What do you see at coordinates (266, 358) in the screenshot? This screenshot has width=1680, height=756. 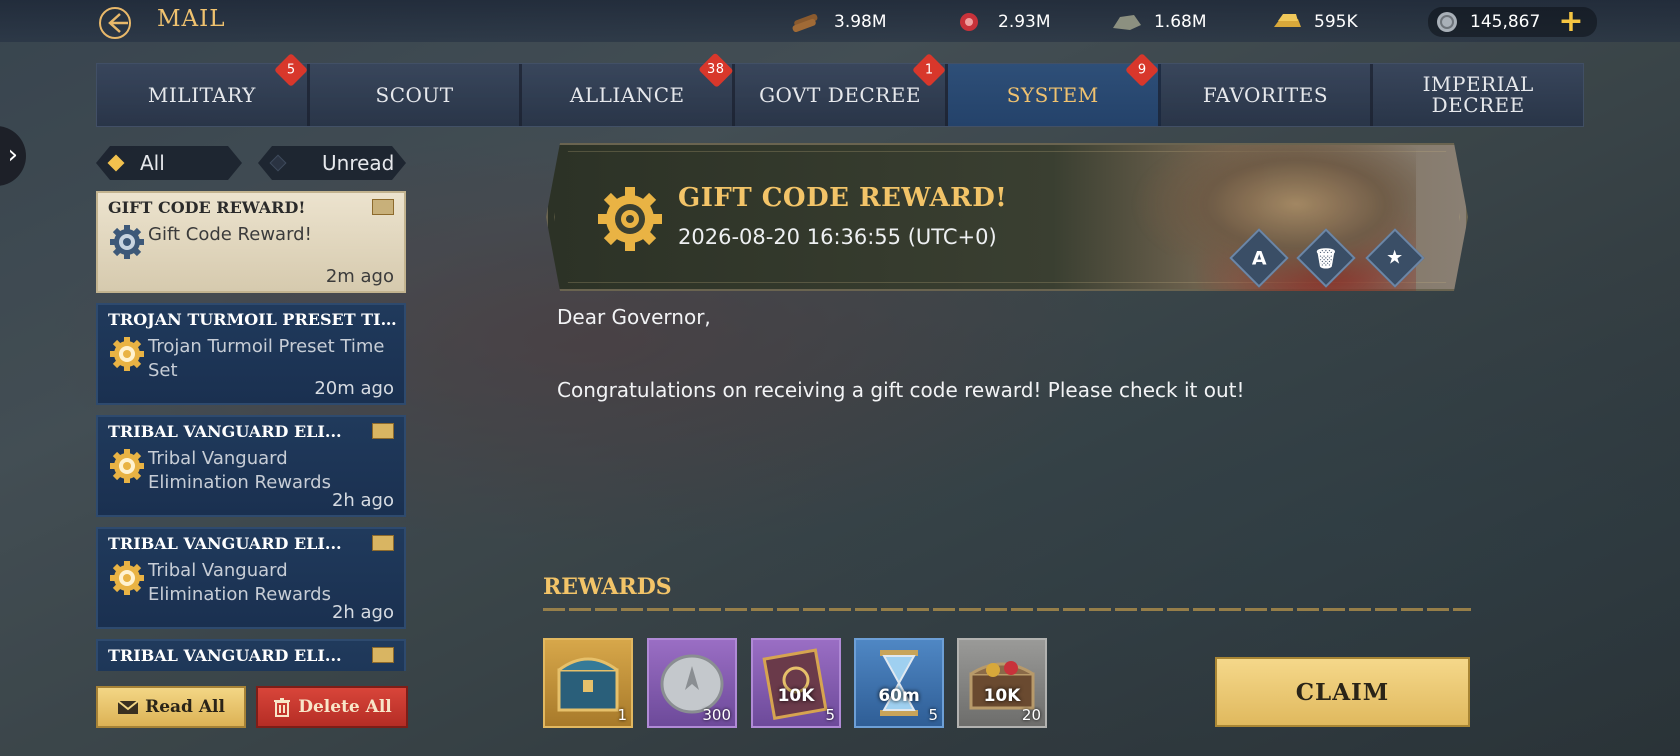 I see `mail-item-subtitle: Trojan Turmoil Preset Time Set` at bounding box center [266, 358].